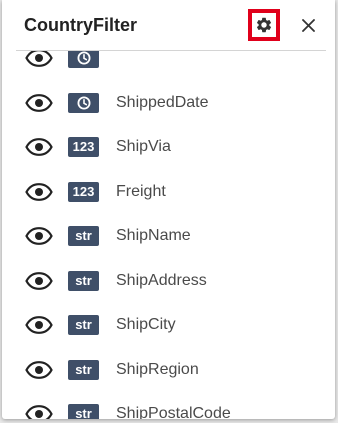 Image resolution: width=338 pixels, height=423 pixels. What do you see at coordinates (153, 236) in the screenshot?
I see `field-label: ShipName` at bounding box center [153, 236].